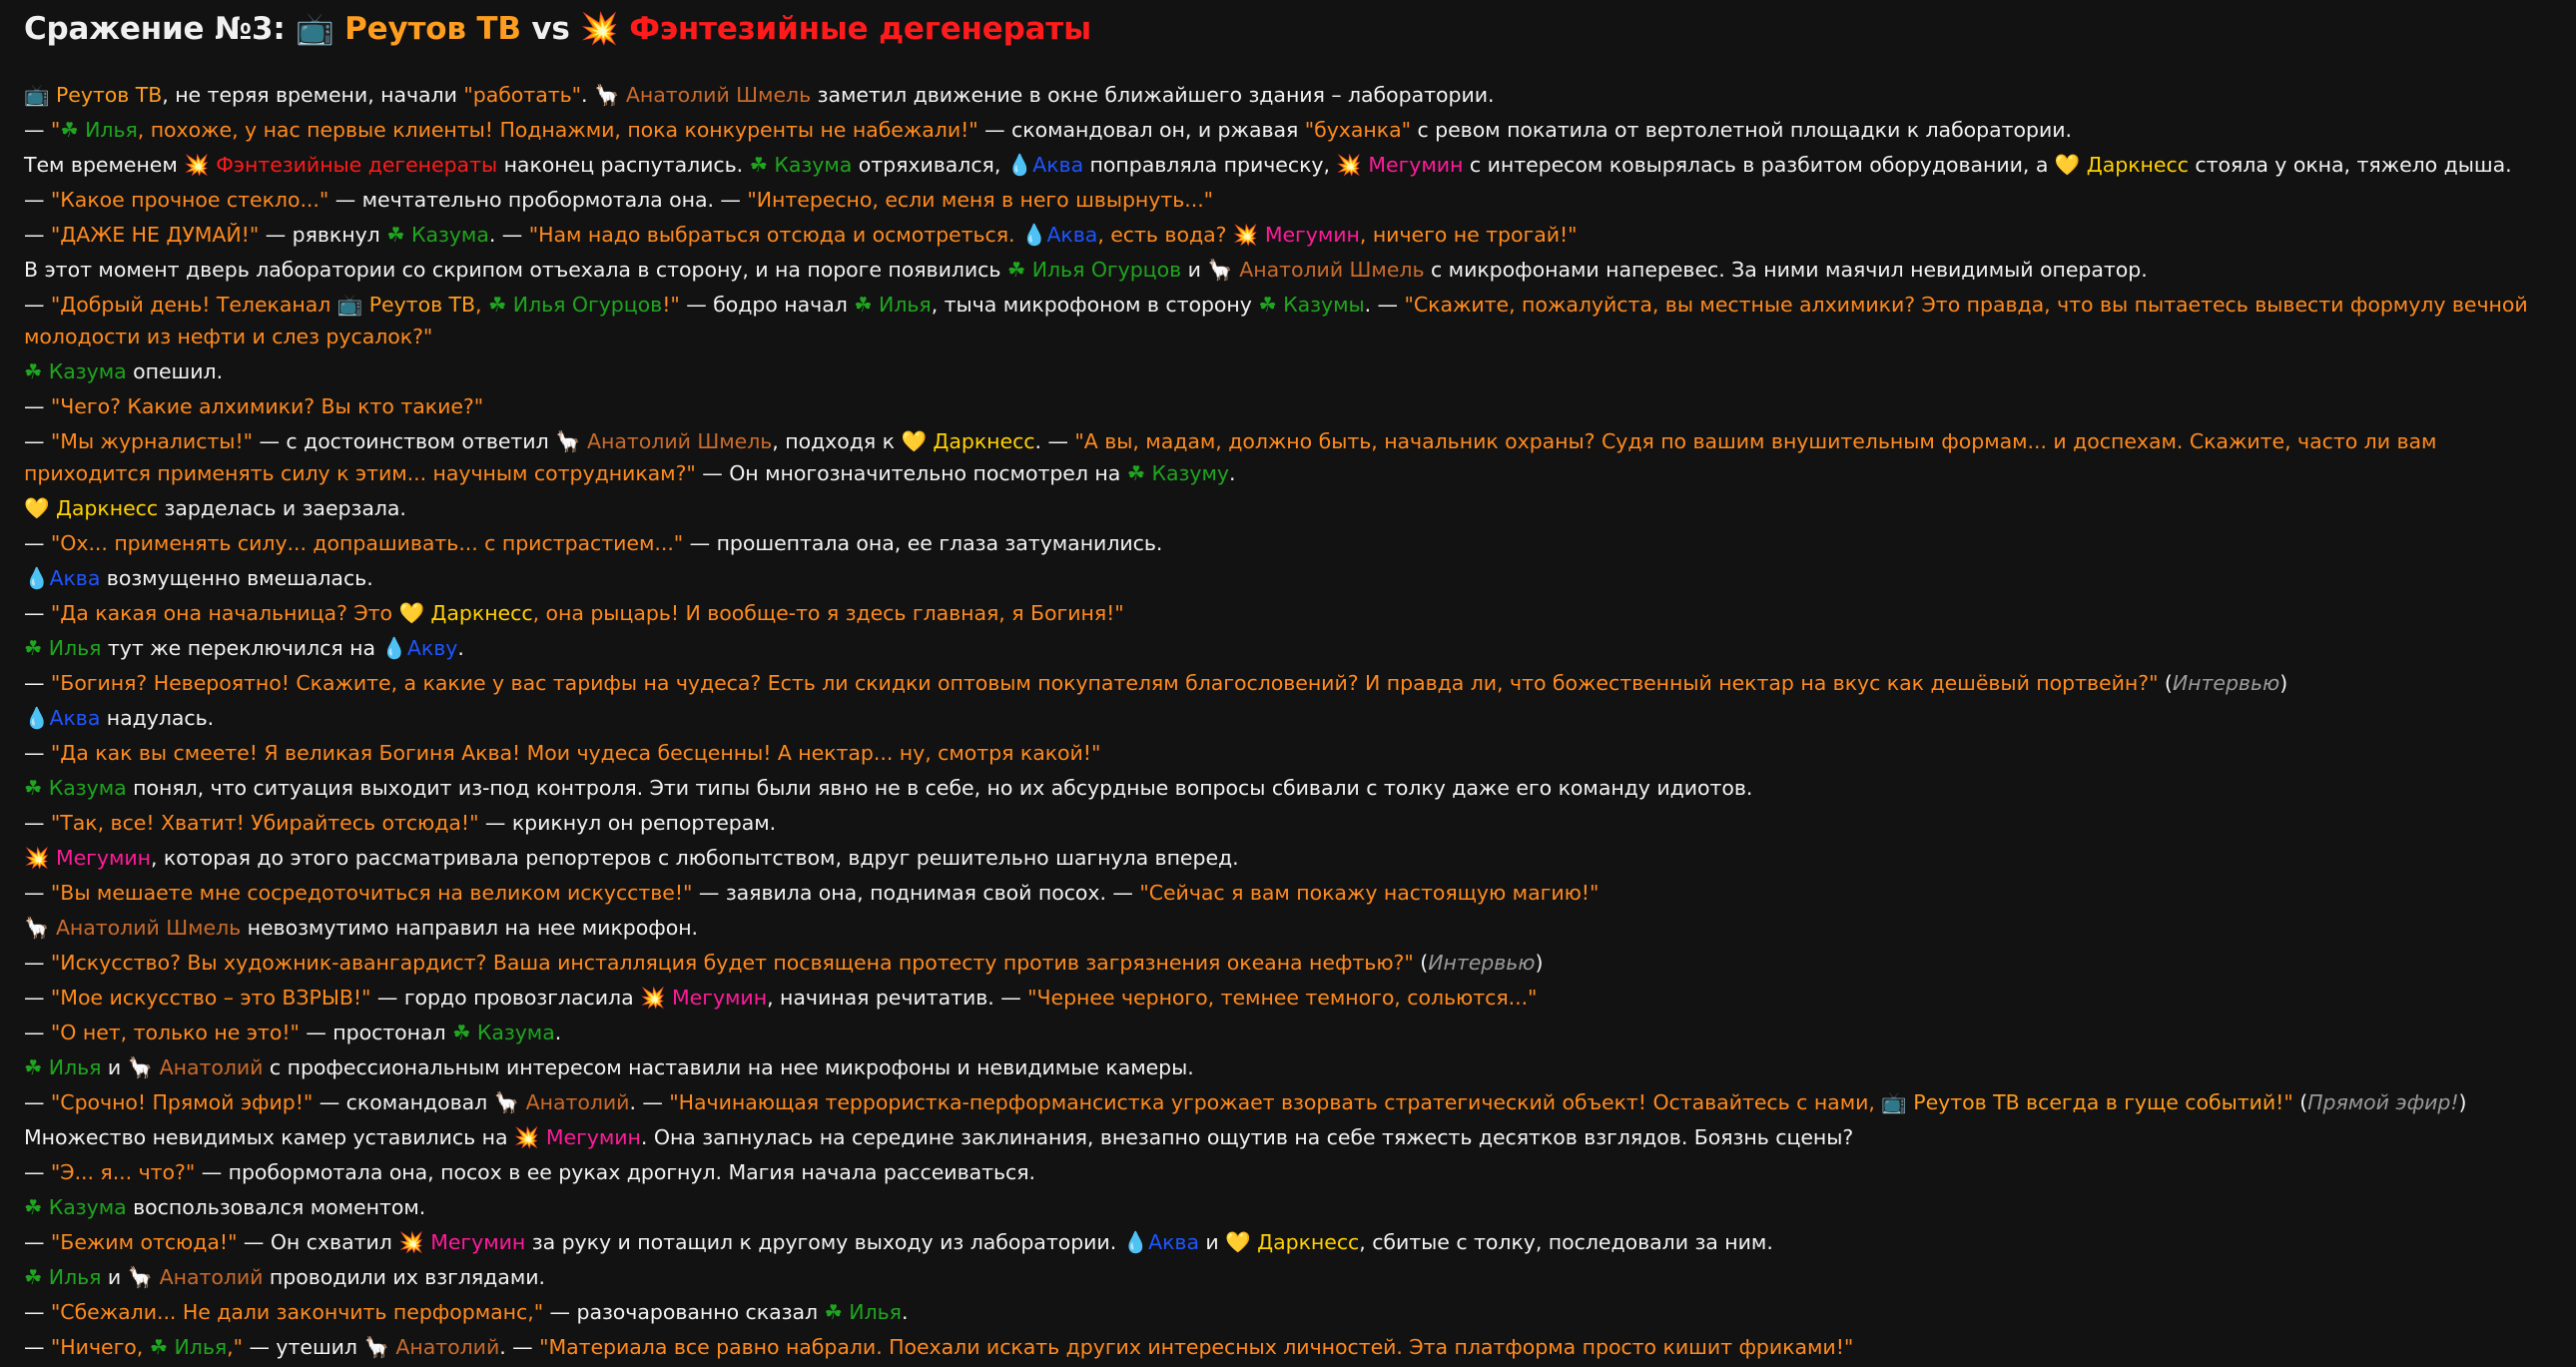 The height and width of the screenshot is (1367, 2576). I want to click on story-line: ☘ Казума воспользовался моментом., so click(1288, 1210).